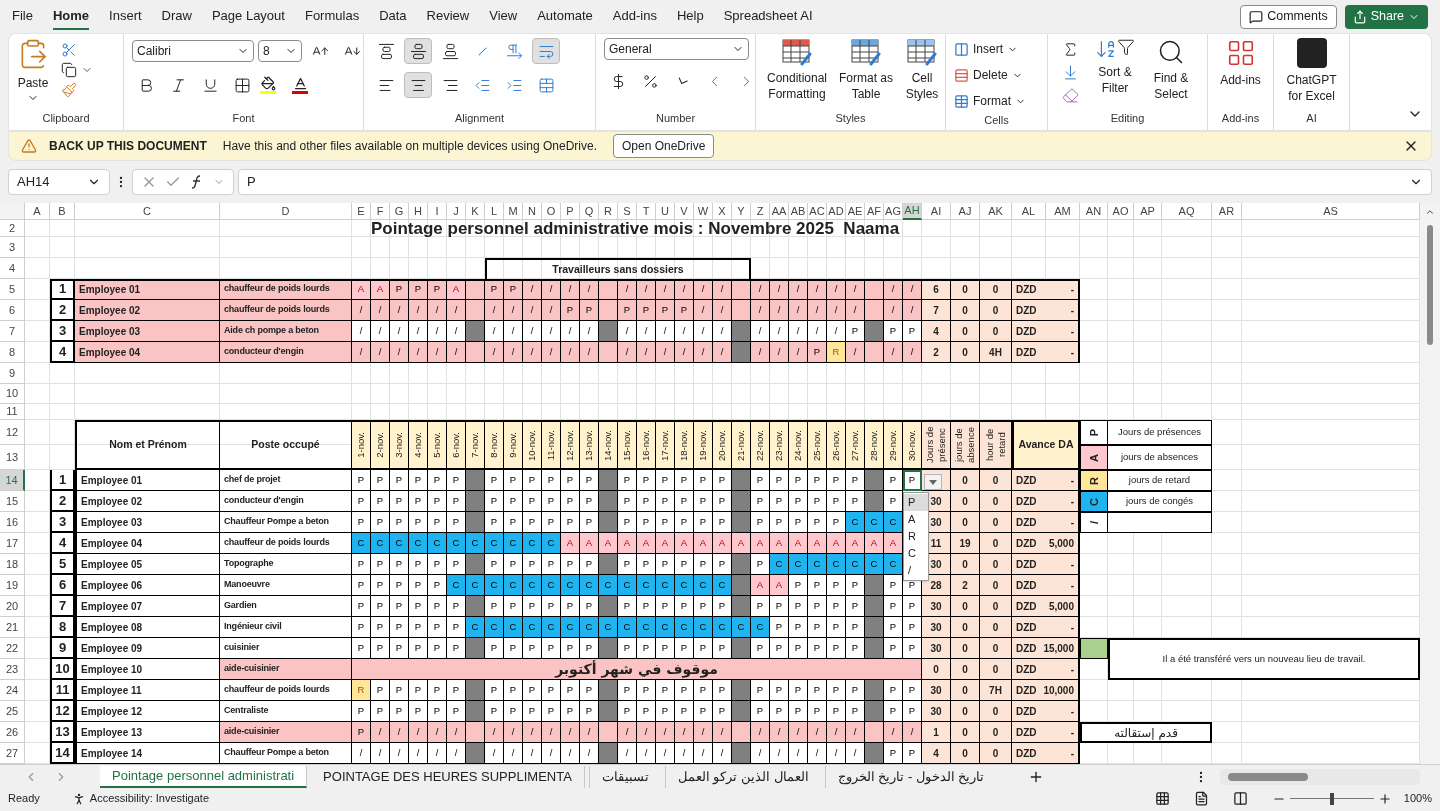 This screenshot has width=1440, height=811. What do you see at coordinates (1288, 16) in the screenshot?
I see `comments-button: Comments` at bounding box center [1288, 16].